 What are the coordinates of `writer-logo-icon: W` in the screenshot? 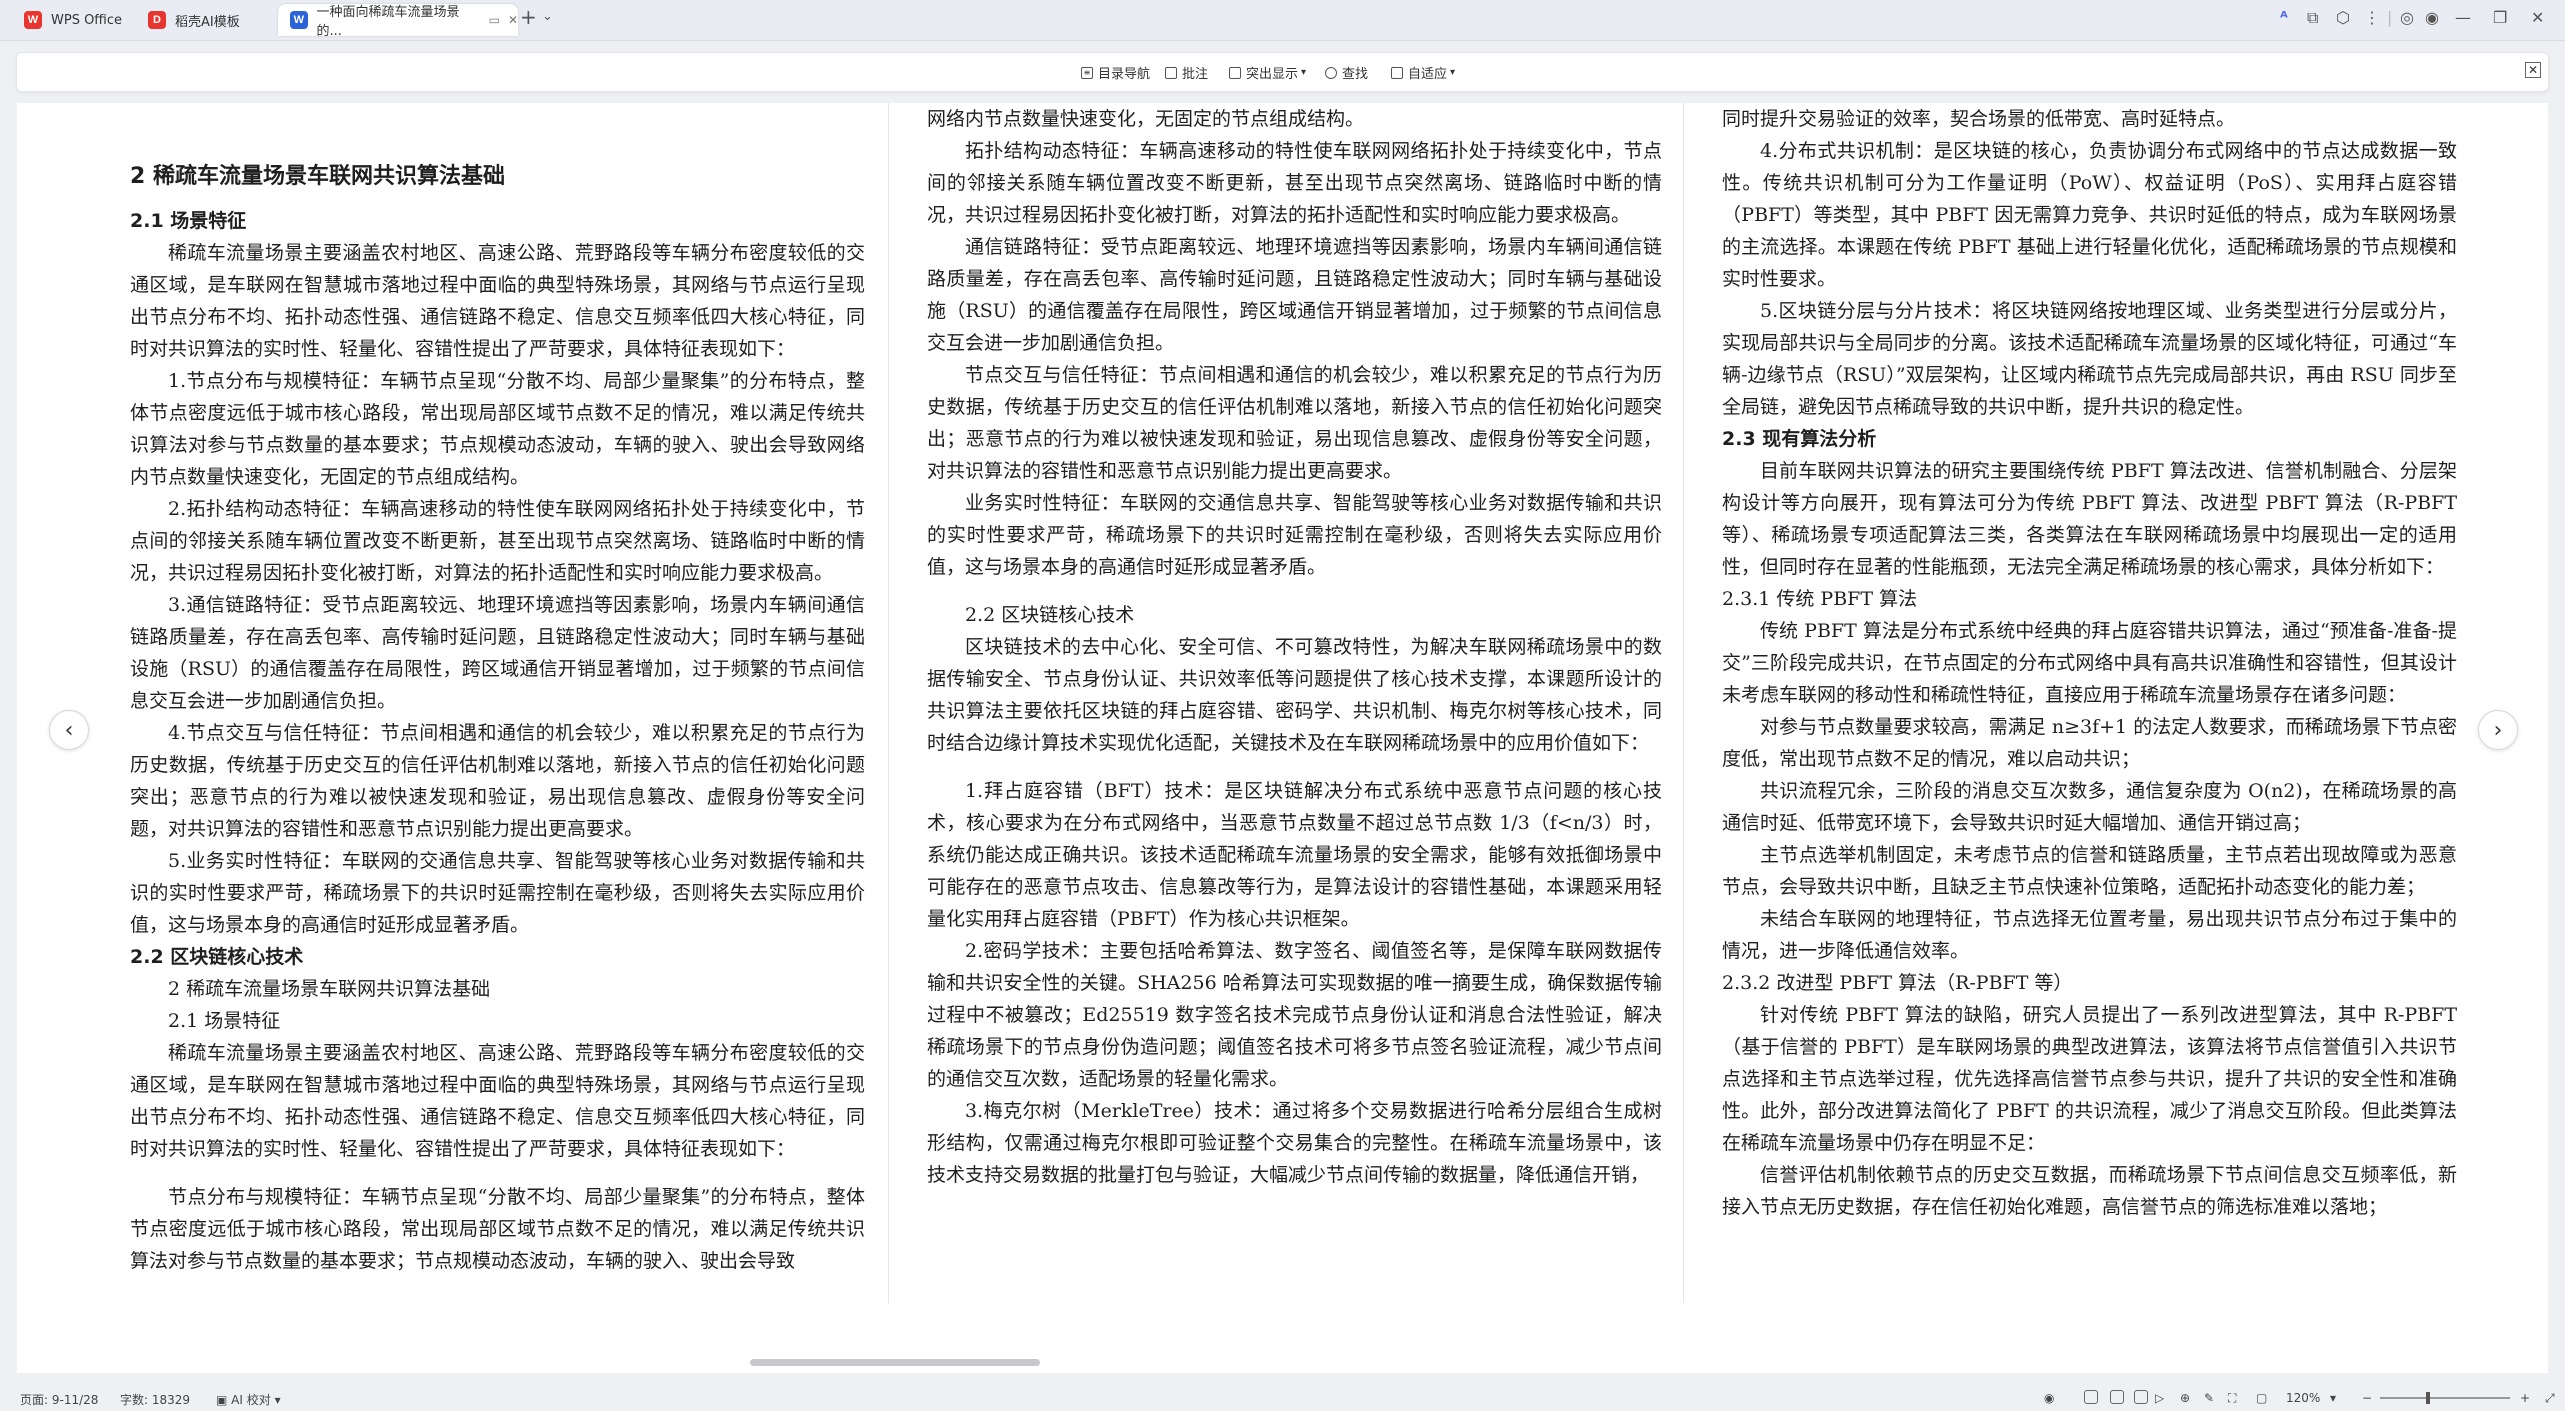 It's located at (299, 20).